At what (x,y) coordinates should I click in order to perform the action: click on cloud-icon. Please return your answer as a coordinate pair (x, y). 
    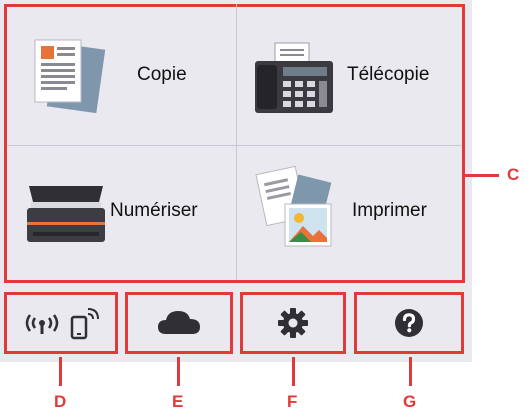
    Looking at the image, I should click on (179, 322).